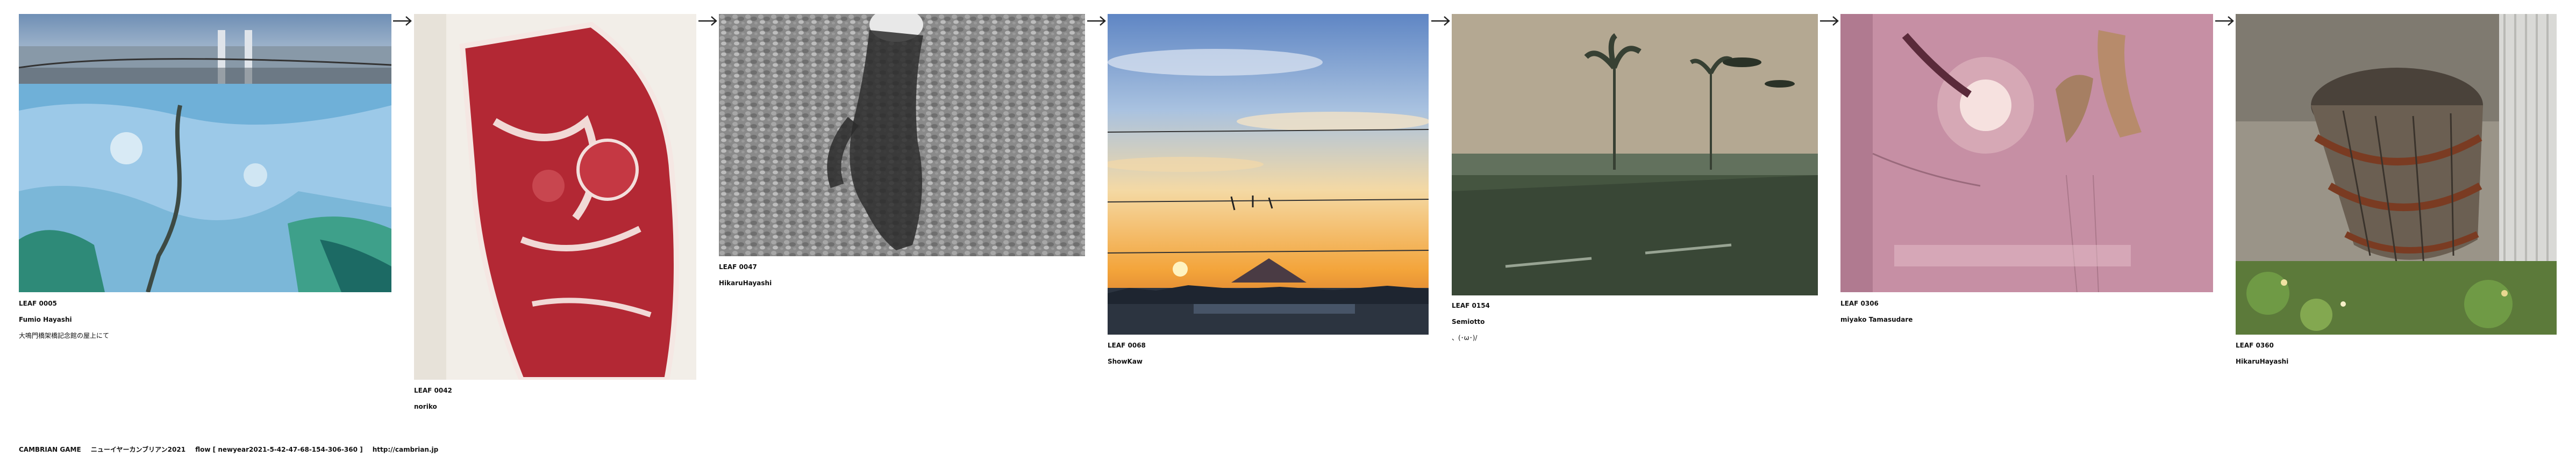 The image size is (2576, 463). What do you see at coordinates (405, 449) in the screenshot?
I see `footer-url-link: http://cambrian.jp` at bounding box center [405, 449].